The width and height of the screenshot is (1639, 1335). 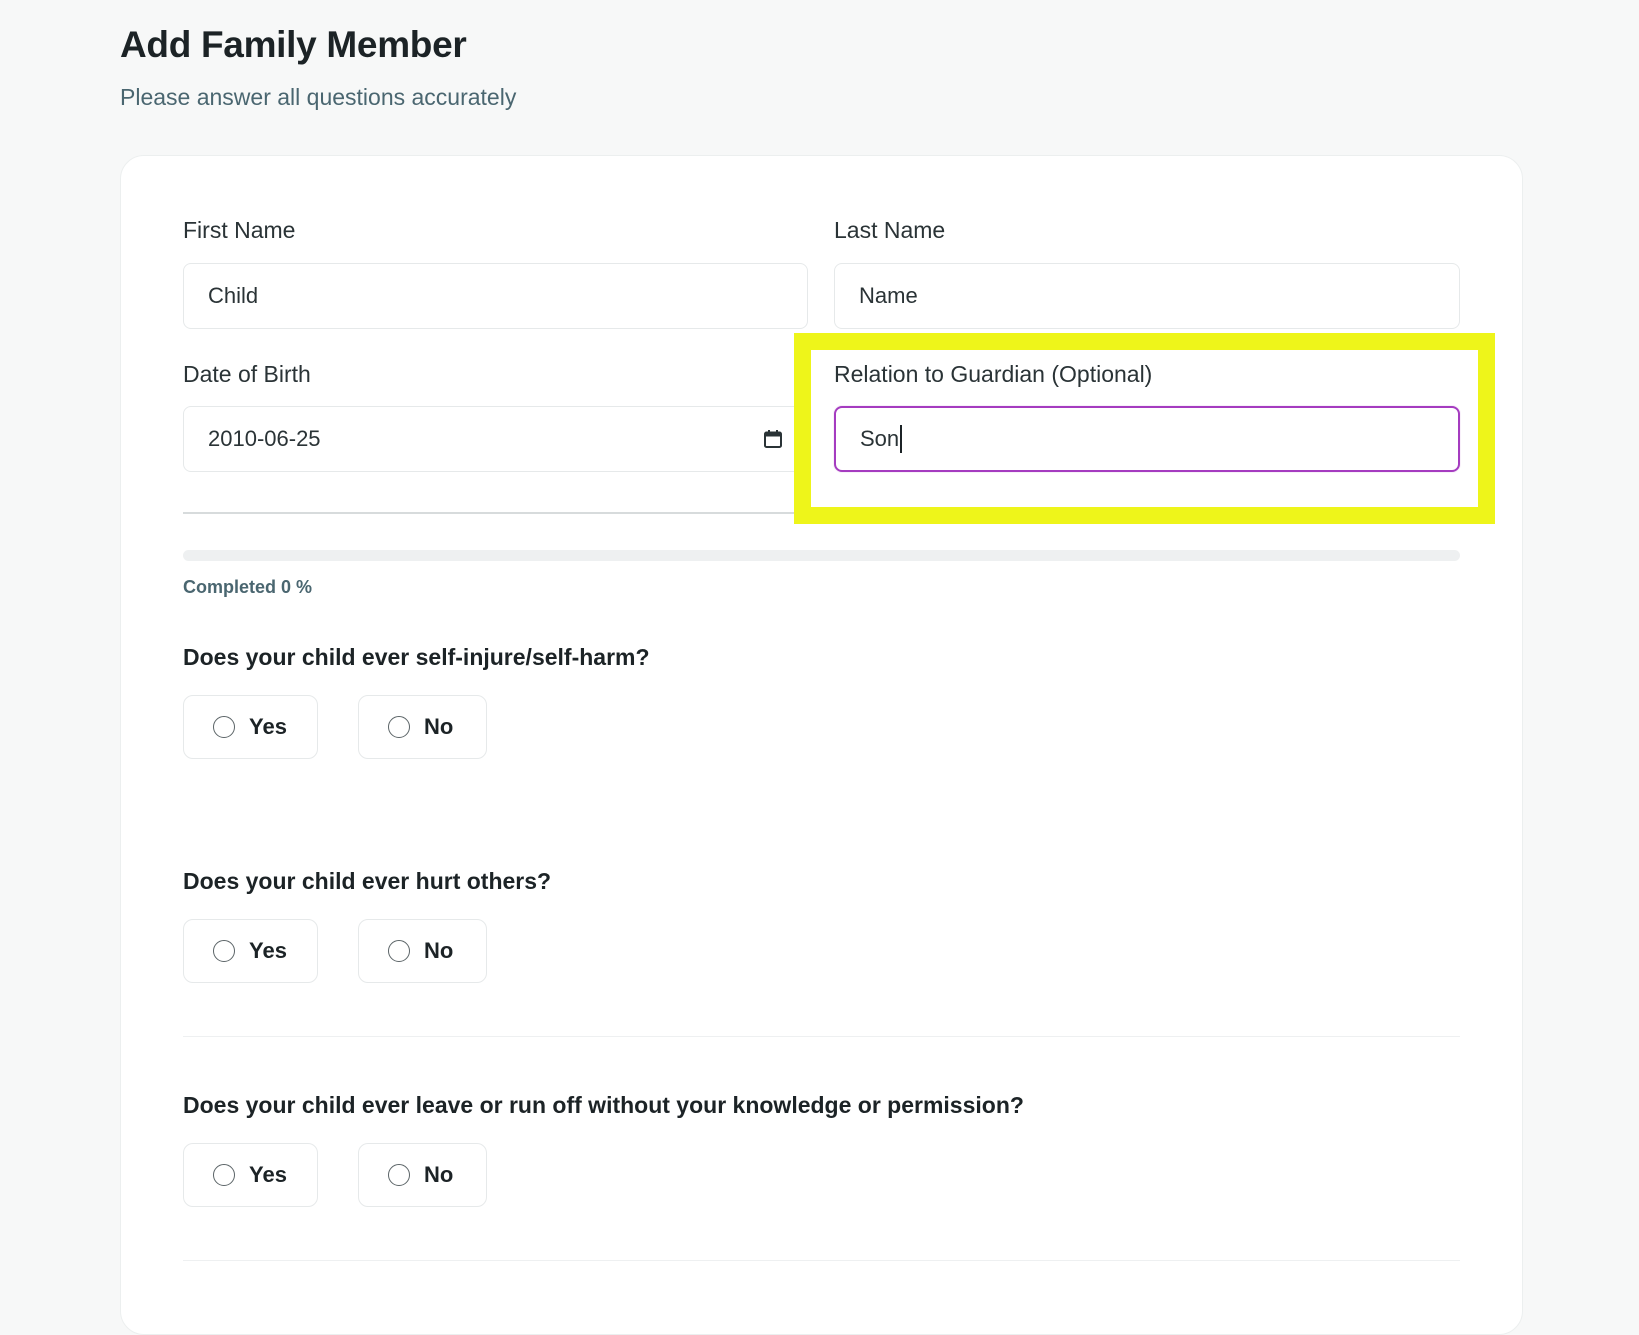 I want to click on page-subtitle: Please answer all questions accurately, so click(x=318, y=97).